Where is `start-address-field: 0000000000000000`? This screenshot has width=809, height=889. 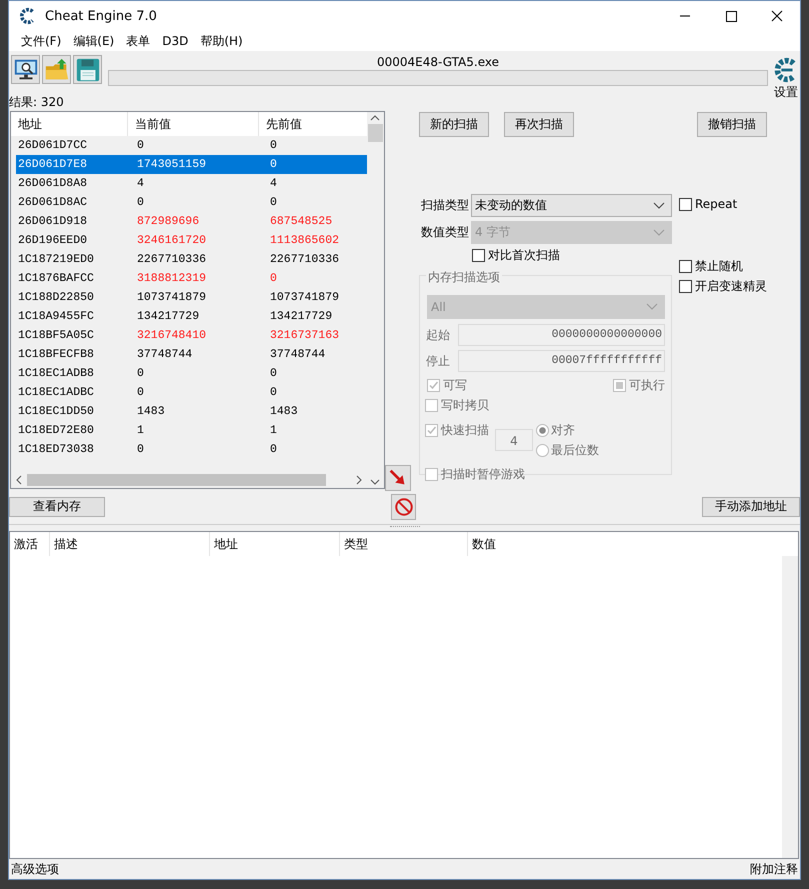 start-address-field: 0000000000000000 is located at coordinates (561, 335).